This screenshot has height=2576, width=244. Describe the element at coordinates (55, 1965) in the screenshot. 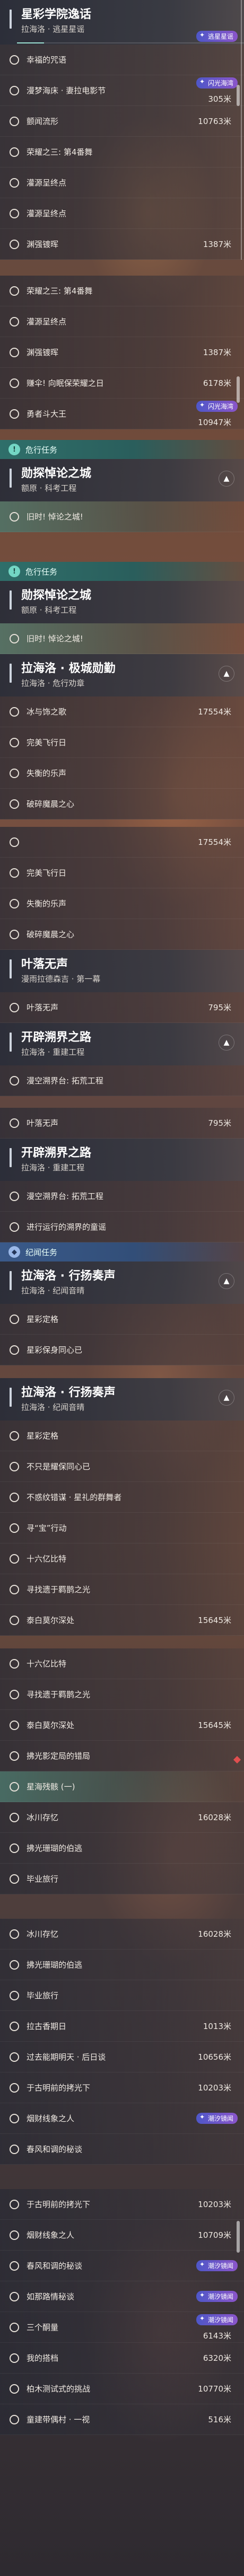

I see `task-label: 拂光珊瑚的伯逃` at that location.